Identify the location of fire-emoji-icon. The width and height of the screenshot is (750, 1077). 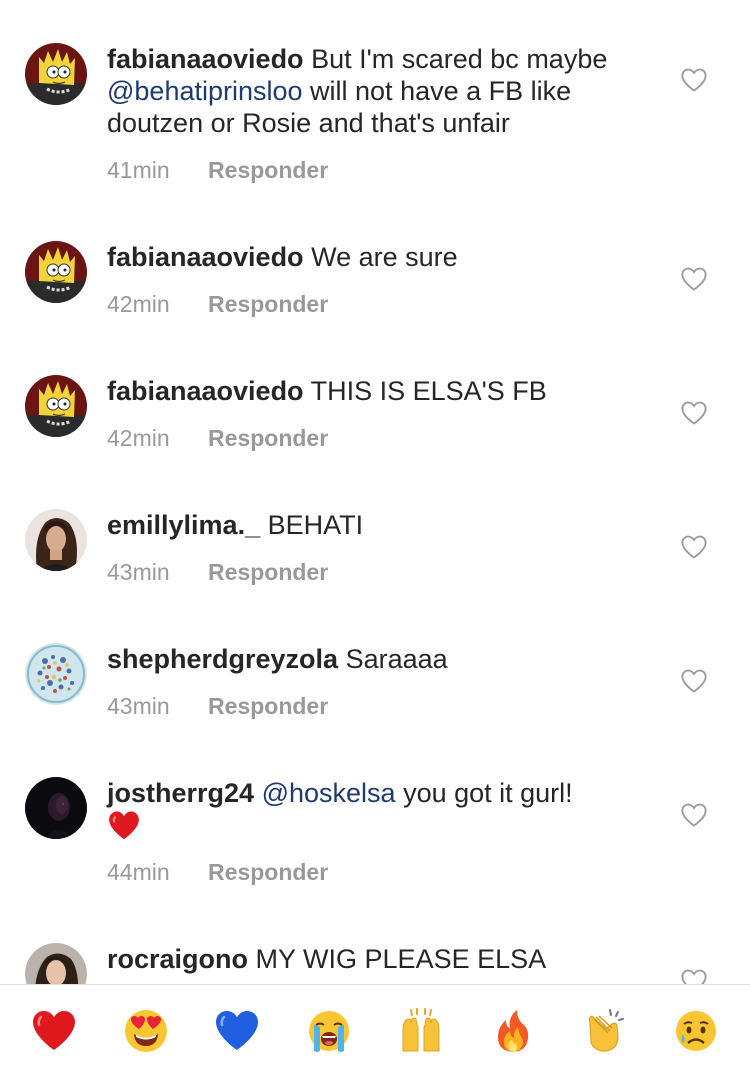
(513, 1031).